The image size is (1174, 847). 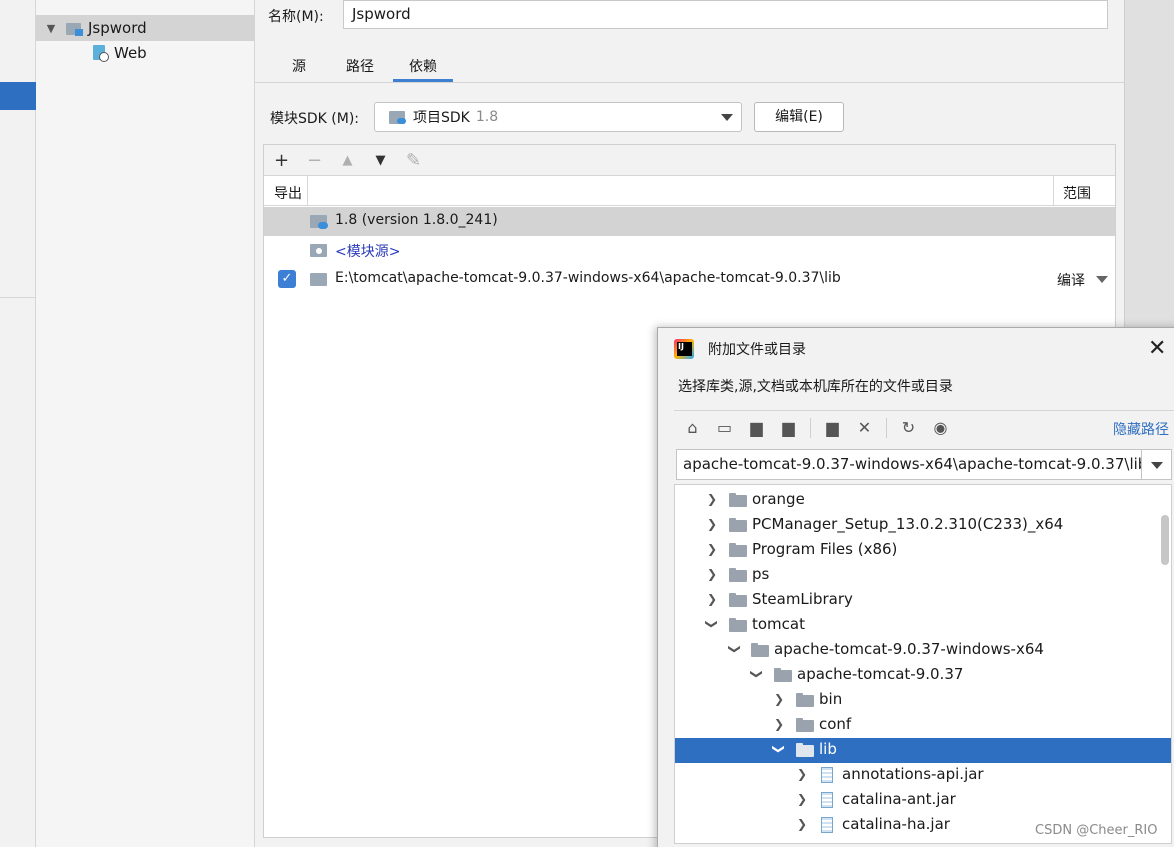 I want to click on edit-pencil-icon: ✎, so click(x=413, y=160).